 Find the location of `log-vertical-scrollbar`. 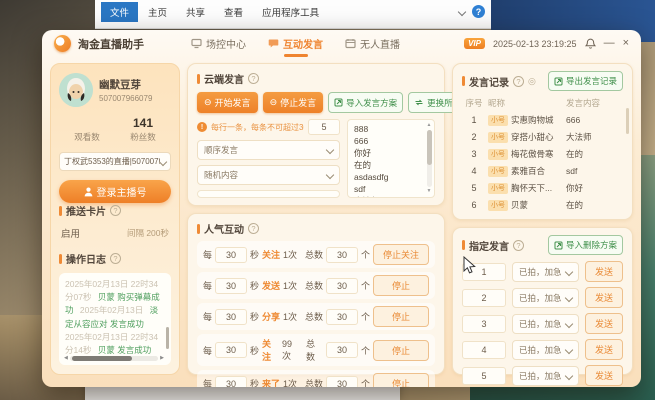

log-vertical-scrollbar is located at coordinates (167, 338).